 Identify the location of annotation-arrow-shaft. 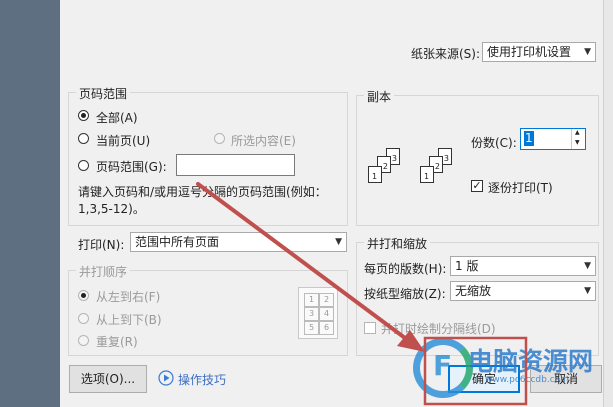
(301, 261).